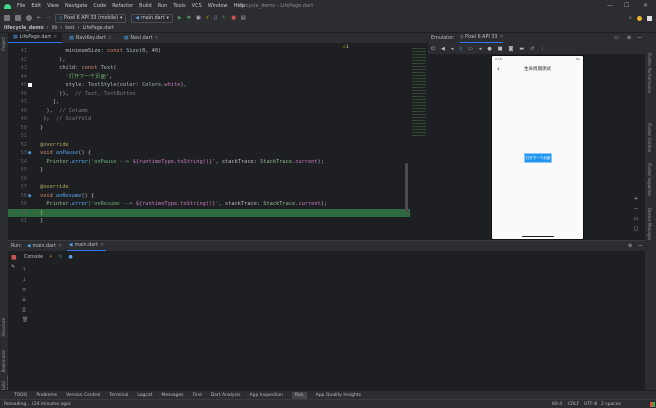  Describe the element at coordinates (338, 395) in the screenshot. I see `tool-tab-app-quality-insights: App Quality Insights` at that location.